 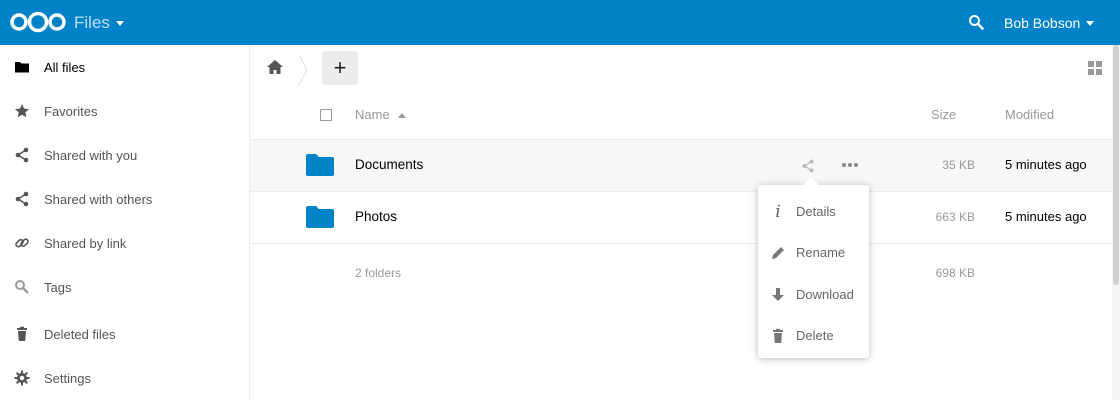 I want to click on menu-item-download: Download, so click(x=813, y=294).